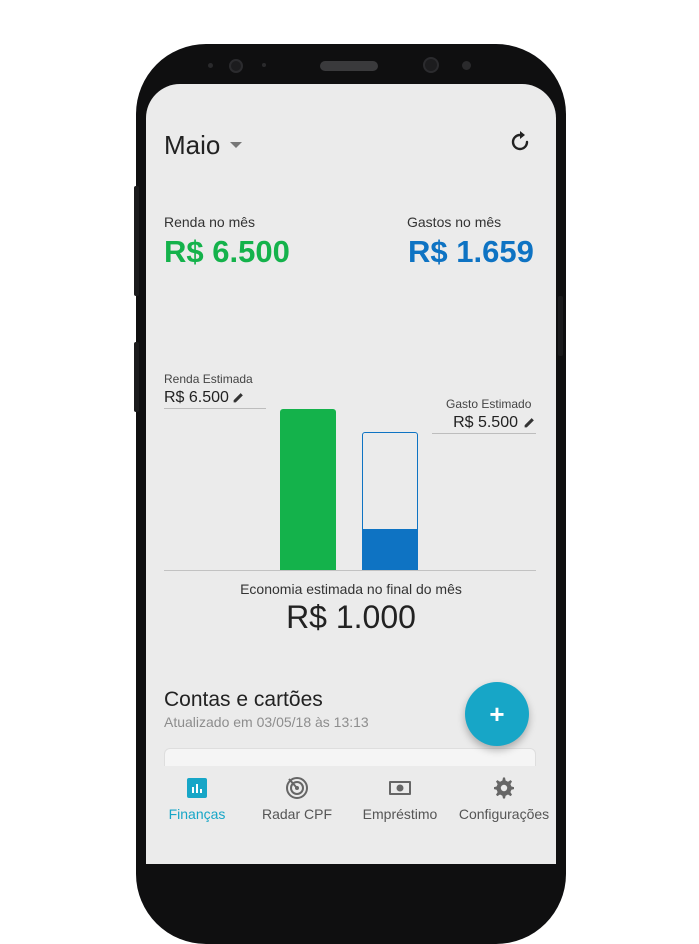  Describe the element at coordinates (297, 788) in the screenshot. I see `radar-icon` at that location.